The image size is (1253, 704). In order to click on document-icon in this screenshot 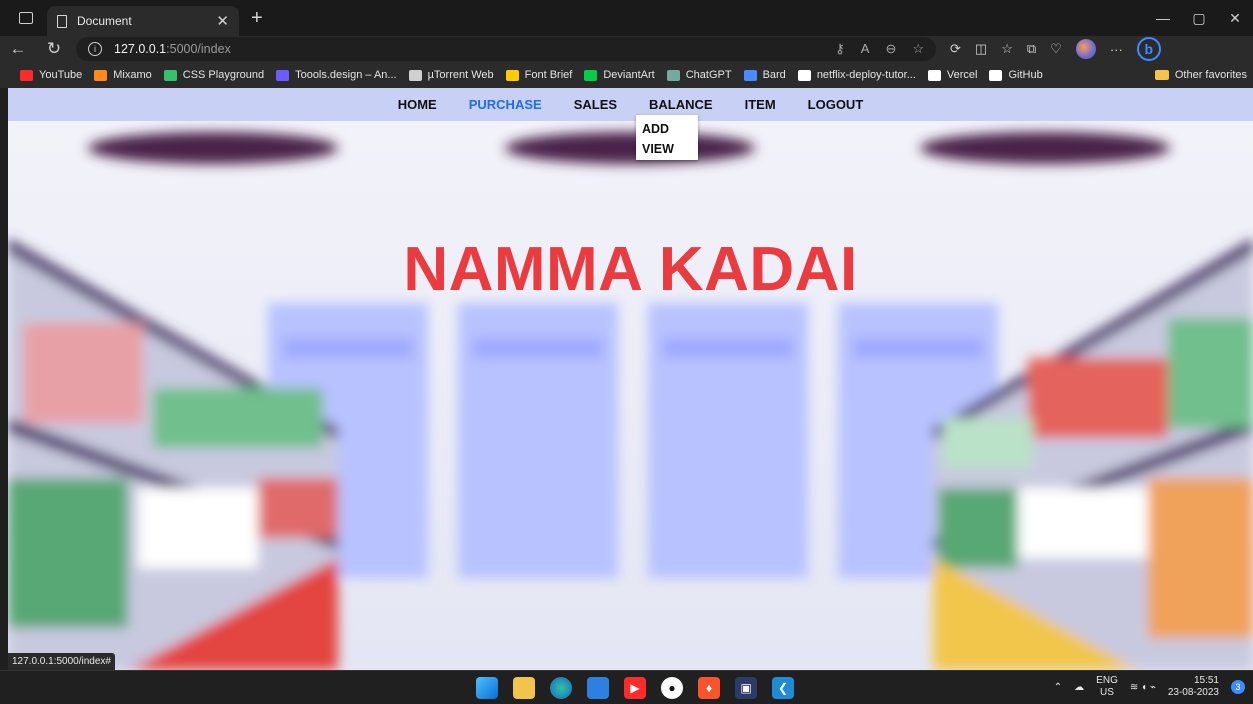, I will do `click(62, 21)`.